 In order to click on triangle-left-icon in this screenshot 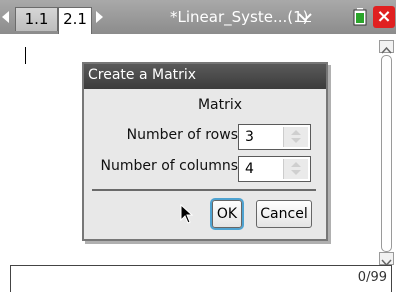, I will do `click(5, 17)`.